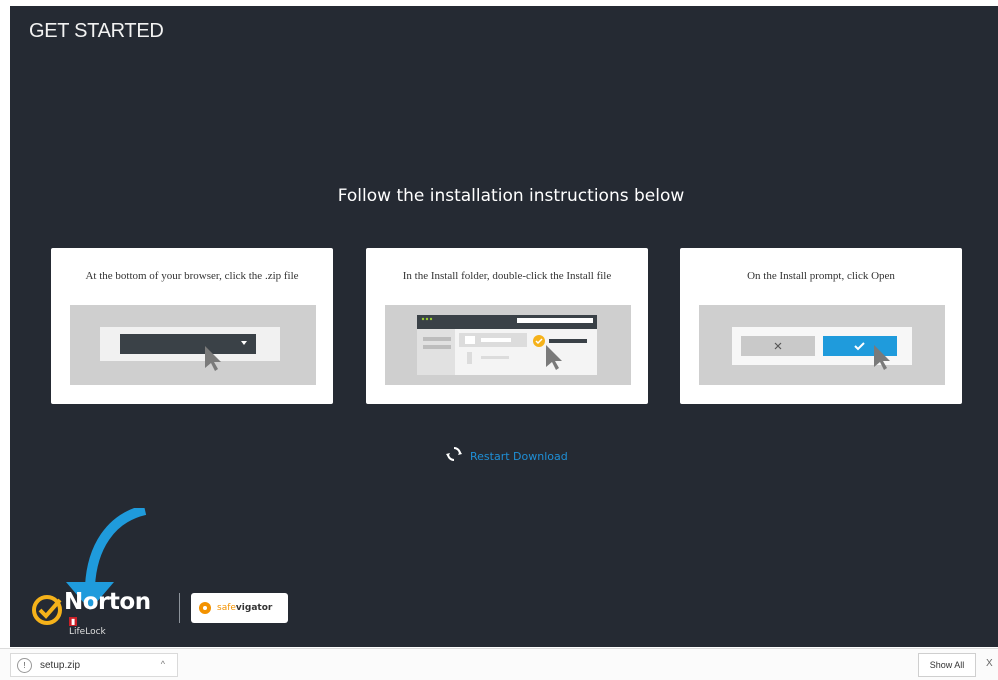 The image size is (998, 680). I want to click on page-title: GET STARTED, so click(96, 31).